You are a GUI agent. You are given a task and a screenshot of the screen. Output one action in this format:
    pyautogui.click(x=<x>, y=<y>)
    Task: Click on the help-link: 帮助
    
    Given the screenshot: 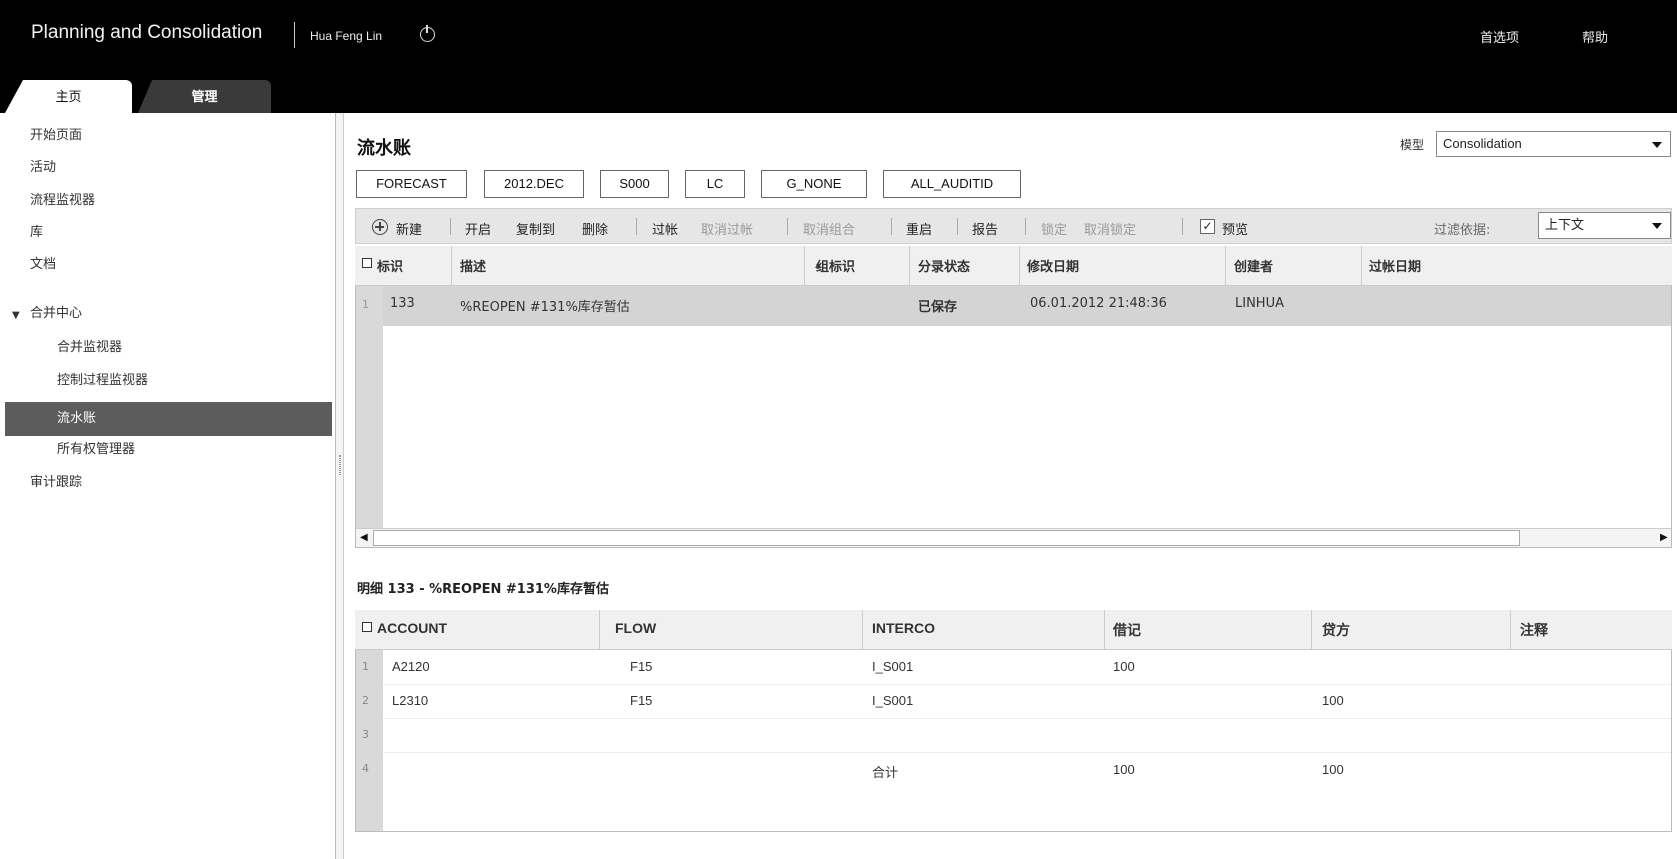 What is the action you would take?
    pyautogui.click(x=1595, y=36)
    